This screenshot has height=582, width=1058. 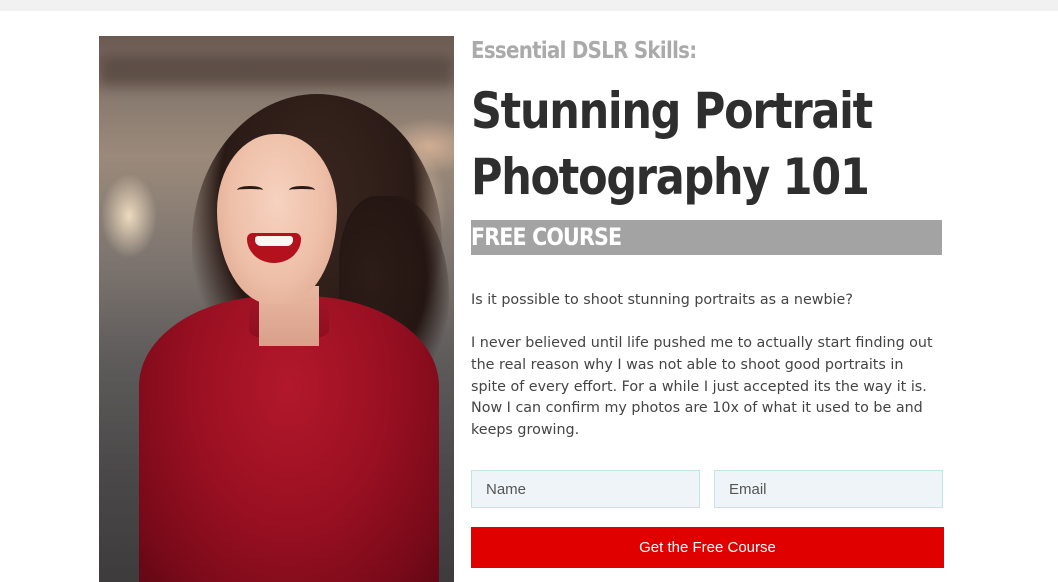 I want to click on headline-line-1: Stunning Portrait, so click(x=672, y=111).